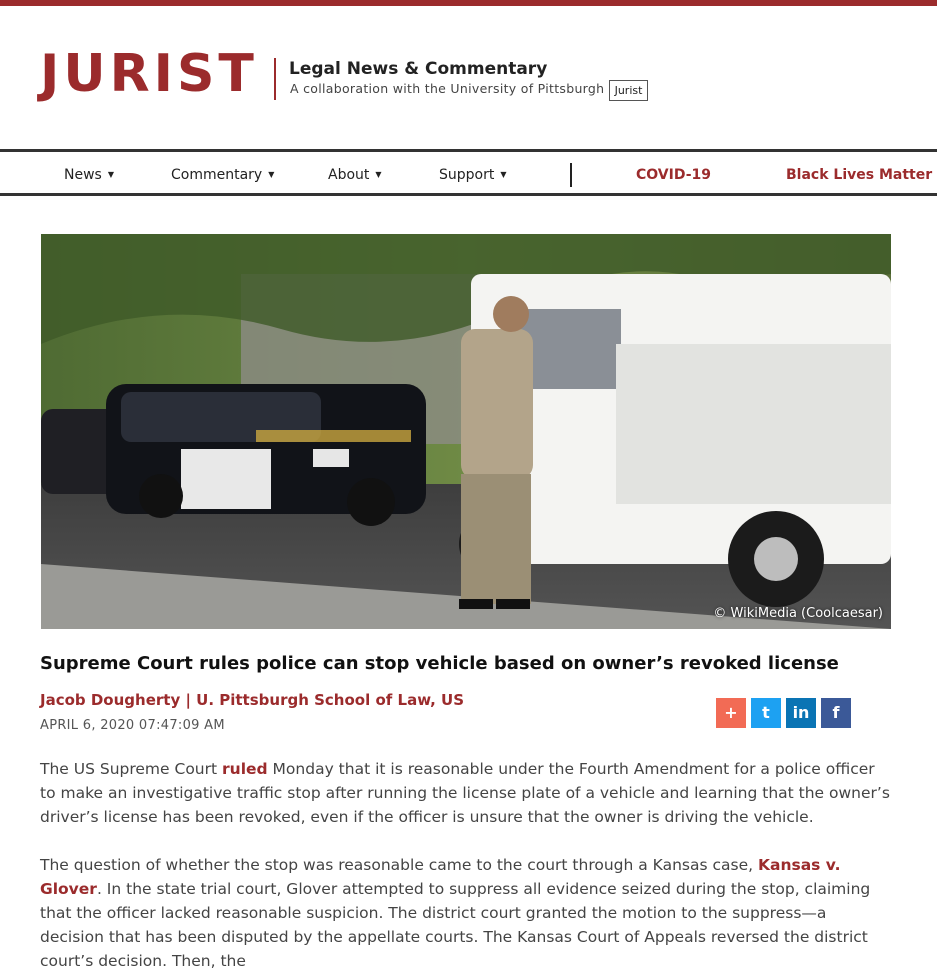 The width and height of the screenshot is (937, 973). What do you see at coordinates (217, 175) in the screenshot?
I see `nav-item-label: Commentary` at bounding box center [217, 175].